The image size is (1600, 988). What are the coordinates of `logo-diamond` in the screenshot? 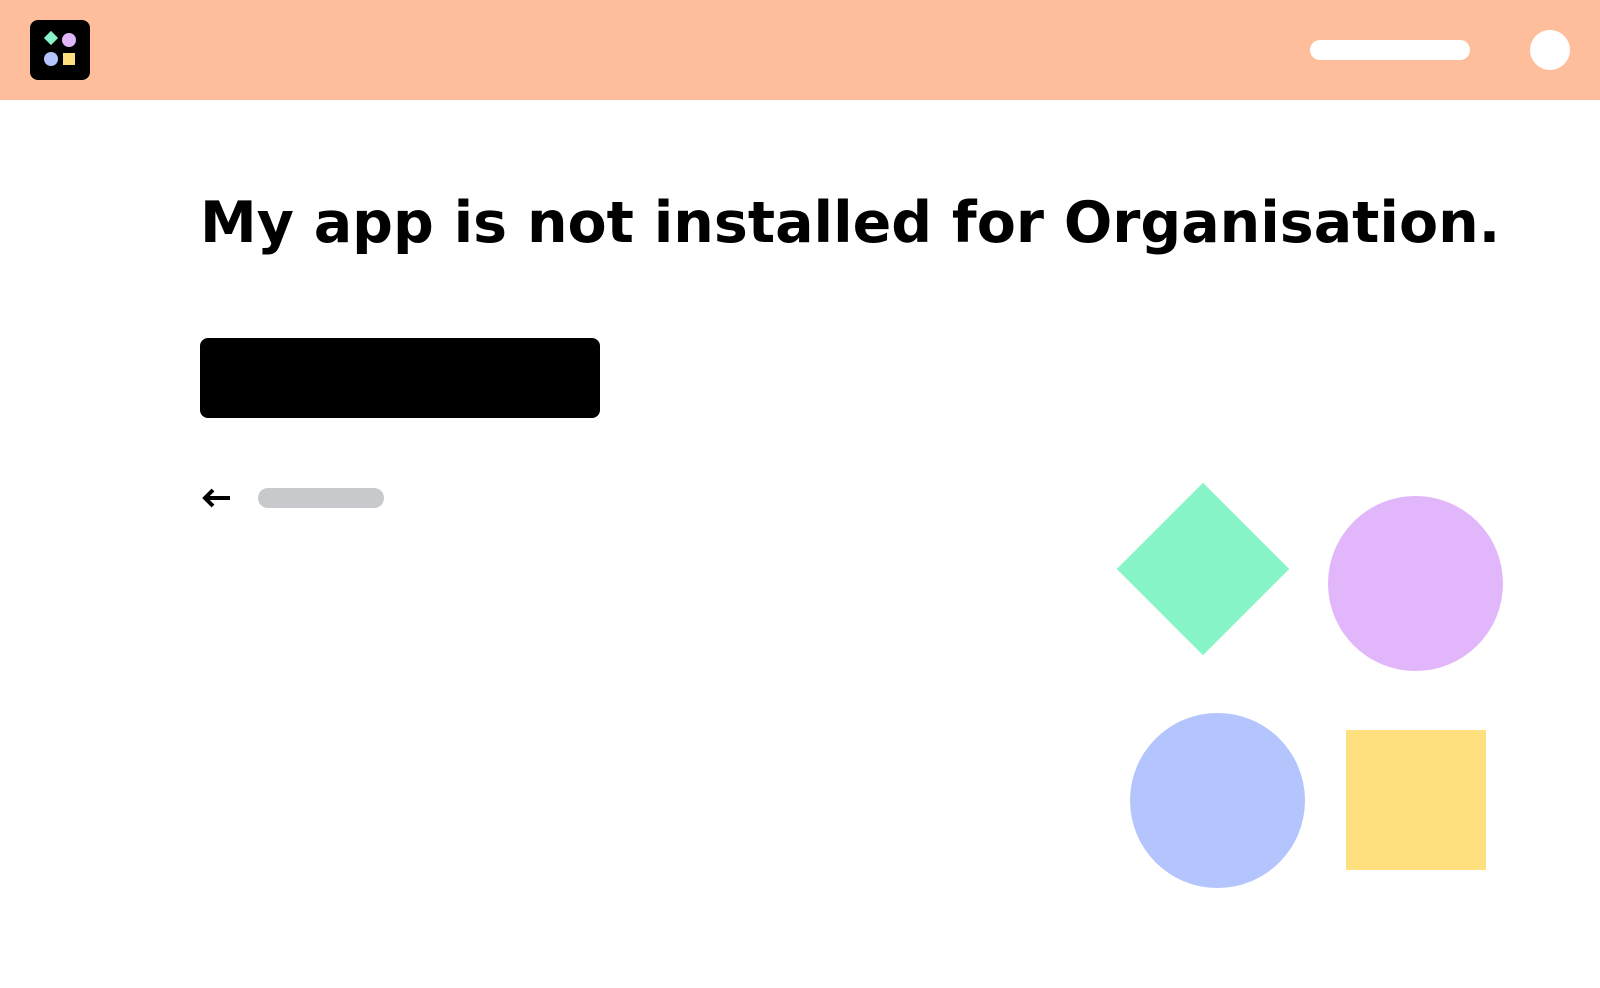 It's located at (51, 38).